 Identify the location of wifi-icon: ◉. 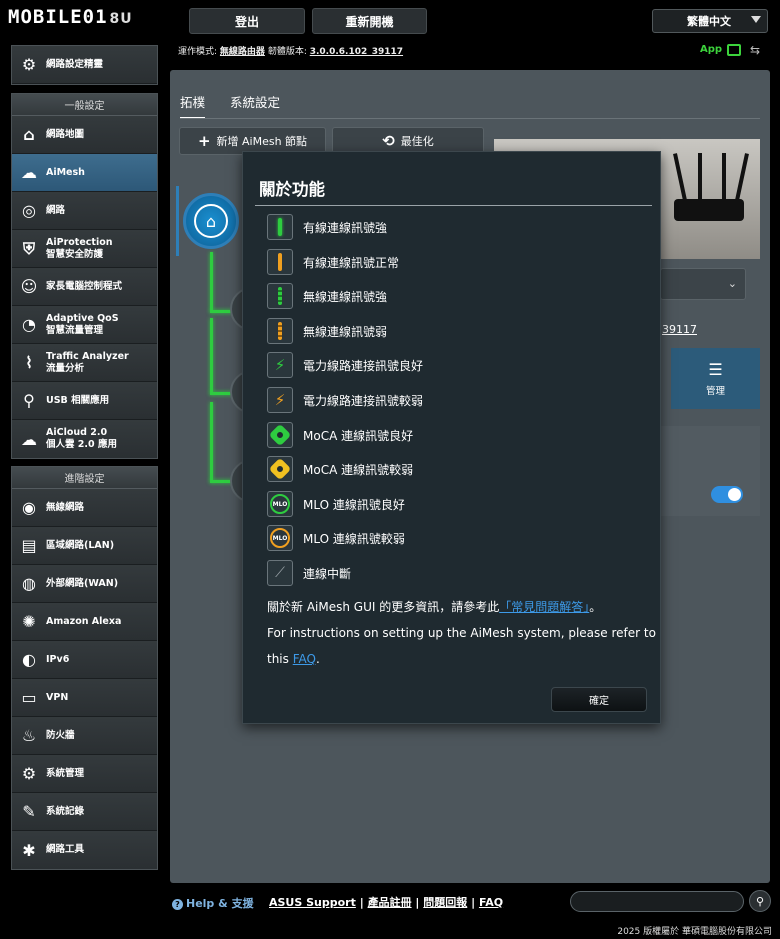
(29, 507).